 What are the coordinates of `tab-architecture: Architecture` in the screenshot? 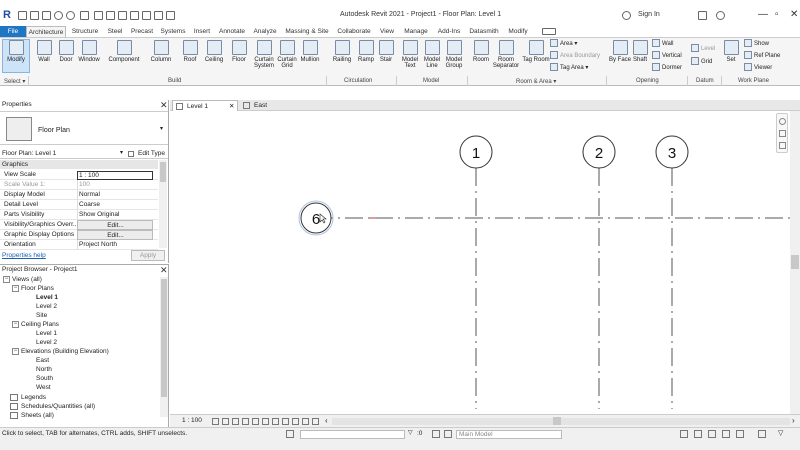 It's located at (46, 31).